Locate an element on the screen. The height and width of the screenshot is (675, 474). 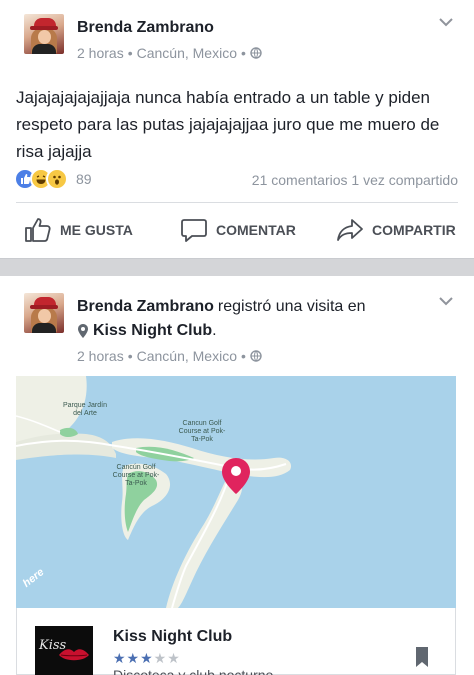
comment-button: COMENTAR is located at coordinates (238, 230).